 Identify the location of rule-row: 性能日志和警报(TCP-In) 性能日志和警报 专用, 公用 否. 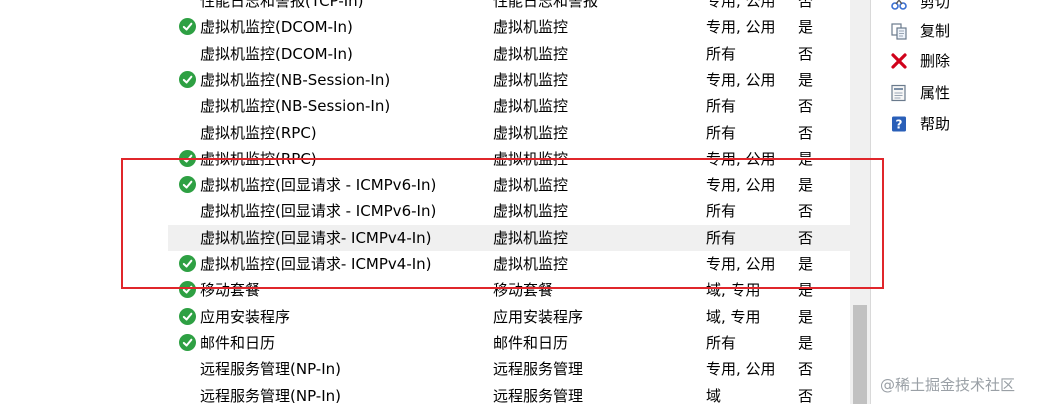
(509, 7).